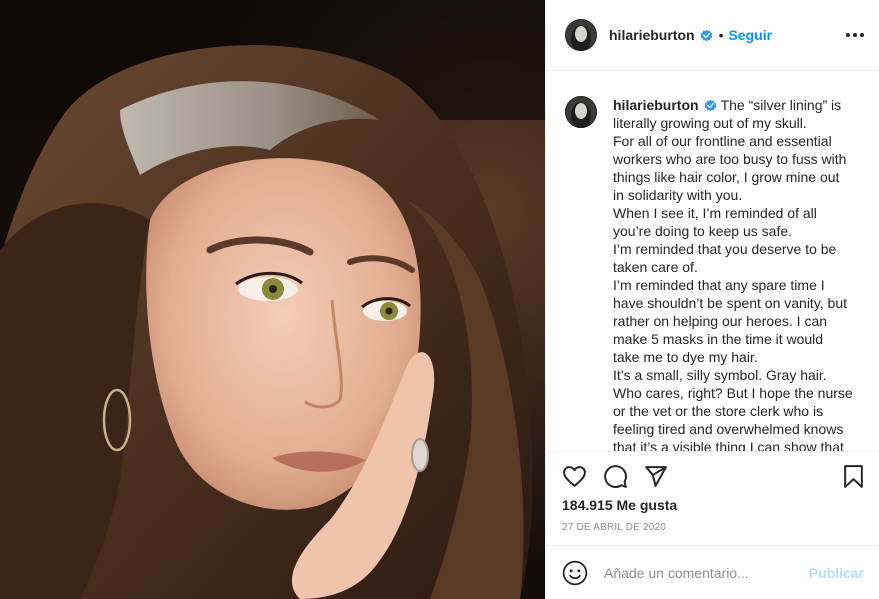  What do you see at coordinates (750, 35) in the screenshot?
I see `follow-button: Seguir` at bounding box center [750, 35].